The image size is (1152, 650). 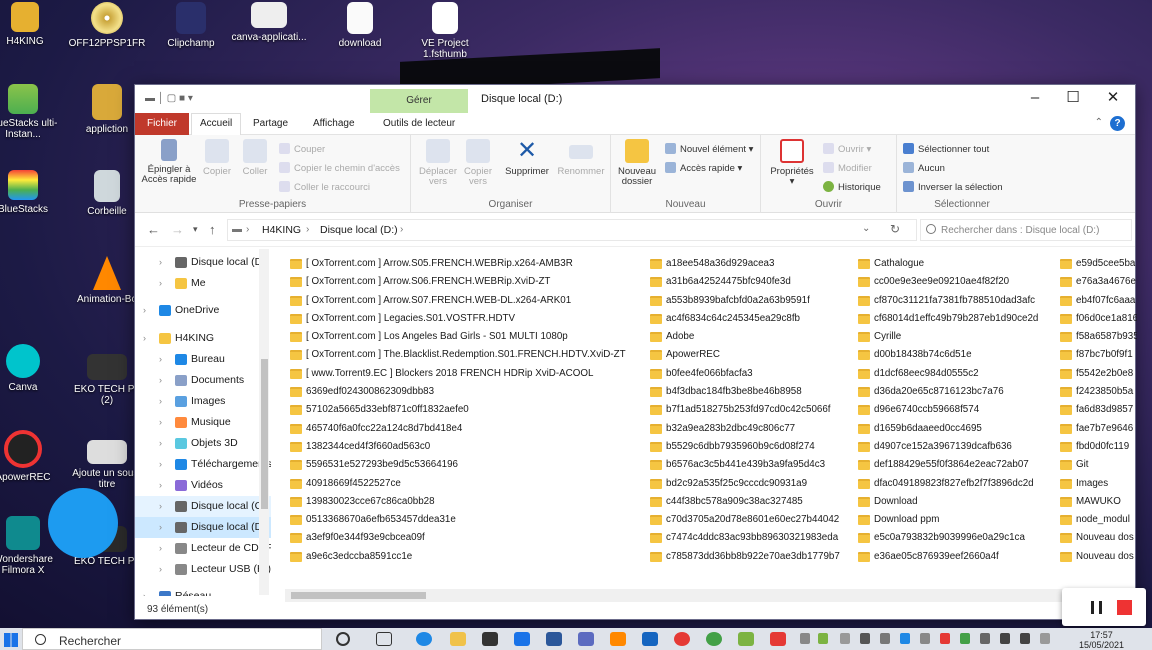 I want to click on folder-item: a31b6a42524475bfc940fe3d, so click(x=749, y=282).